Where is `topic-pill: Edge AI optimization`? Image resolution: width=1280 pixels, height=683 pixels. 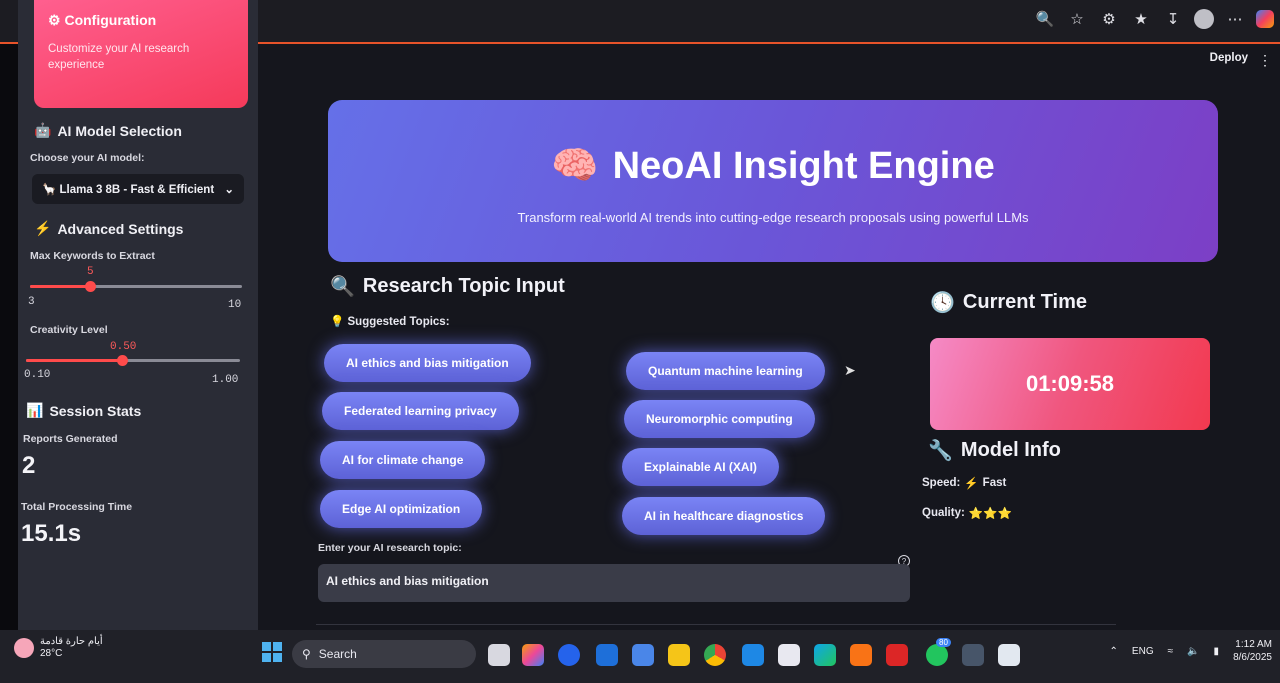
topic-pill: Edge AI optimization is located at coordinates (401, 509).